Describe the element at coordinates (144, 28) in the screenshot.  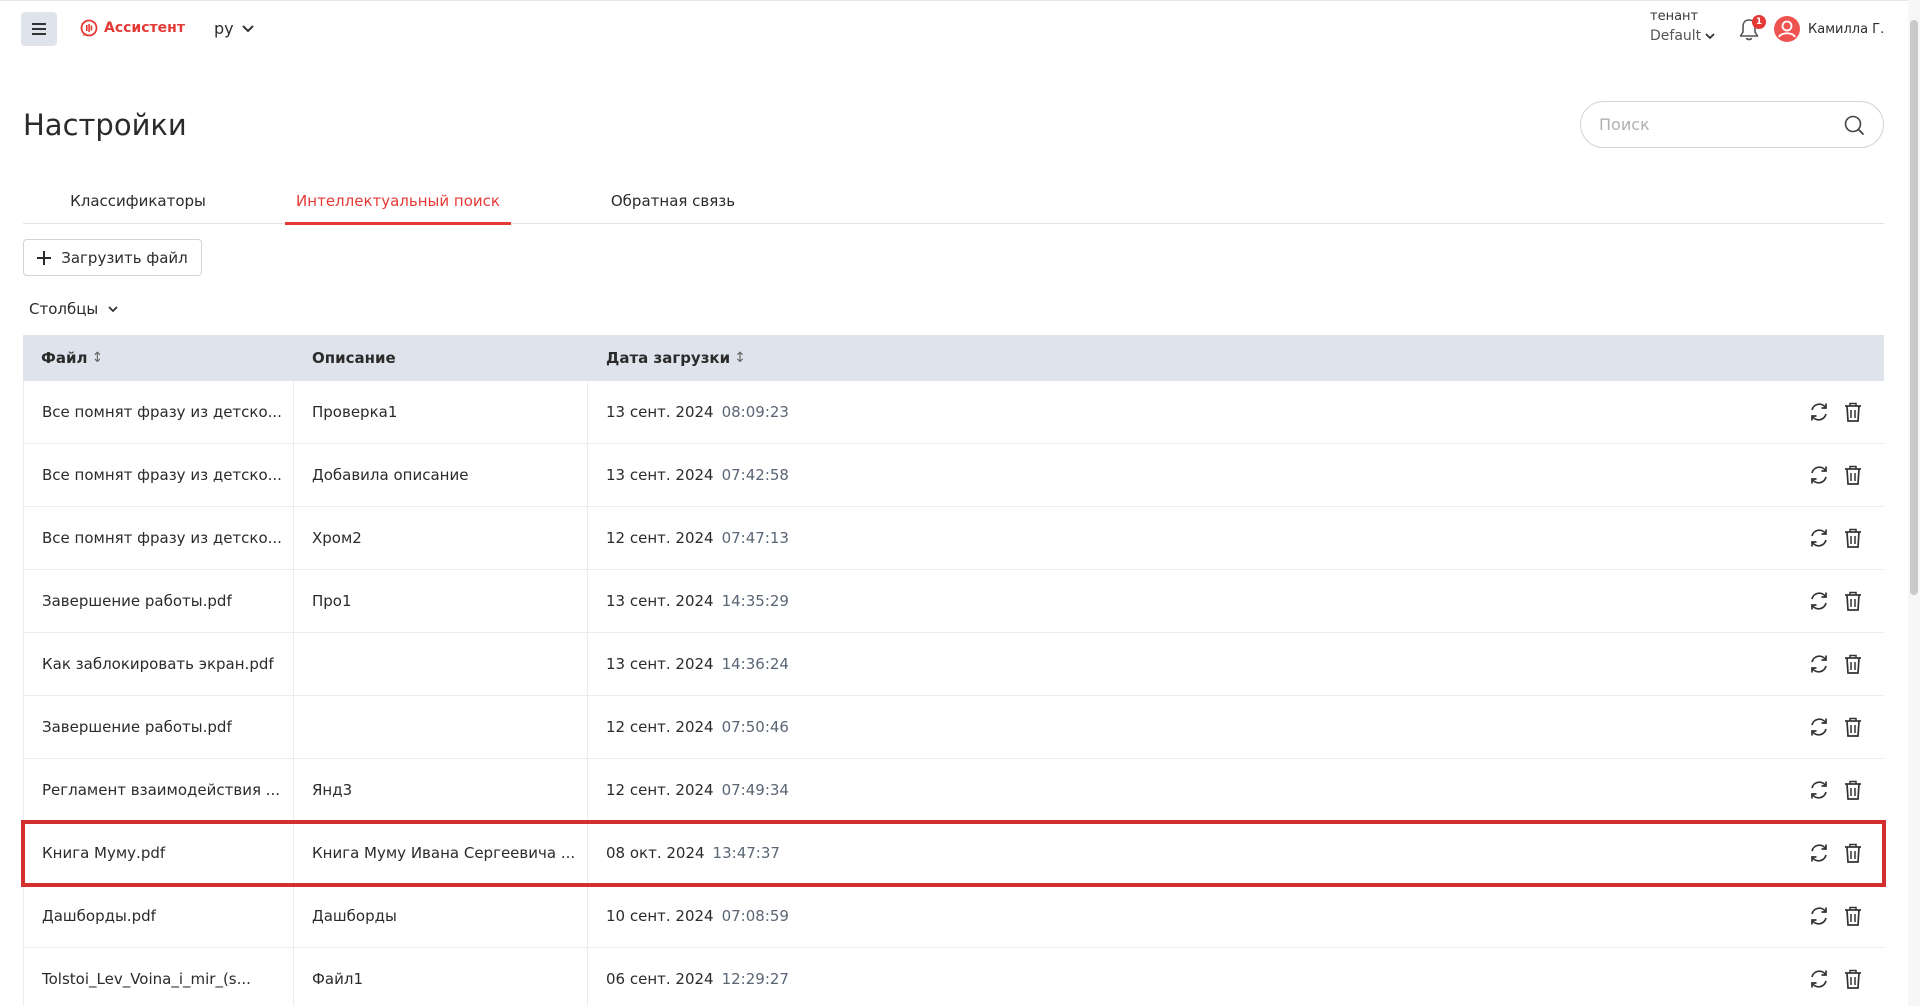
I see `brand-name: Ассистент` at that location.